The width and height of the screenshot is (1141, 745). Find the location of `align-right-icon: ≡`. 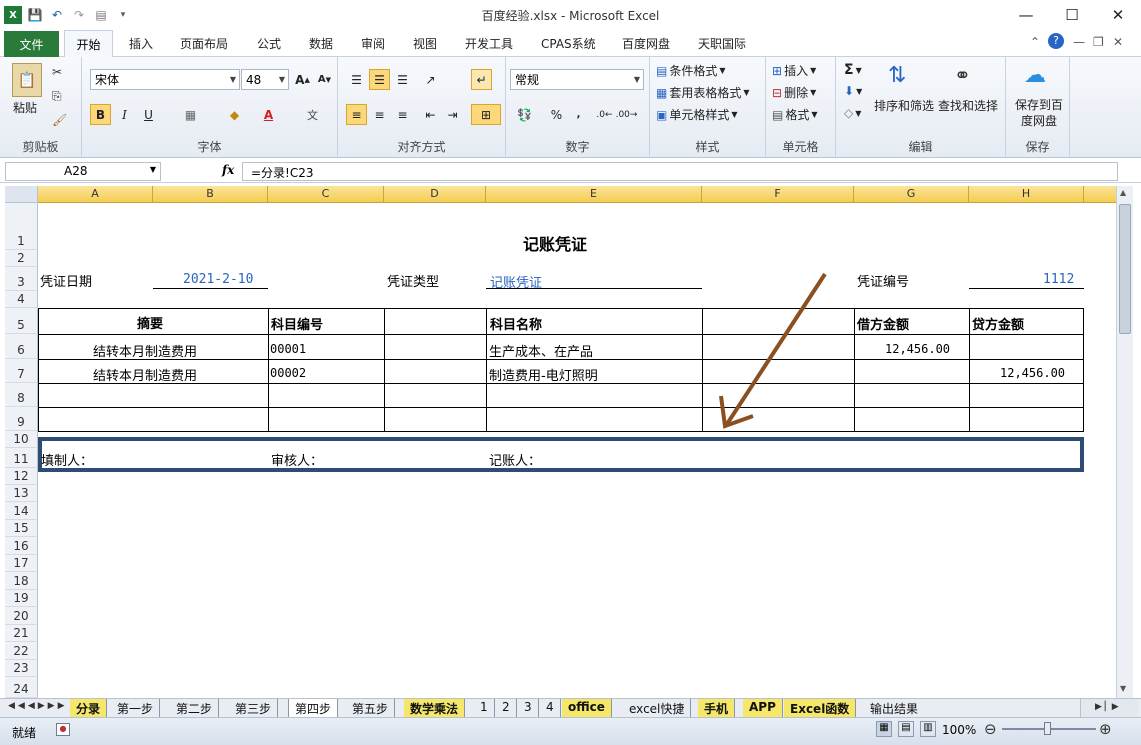

align-right-icon: ≡ is located at coordinates (402, 114).